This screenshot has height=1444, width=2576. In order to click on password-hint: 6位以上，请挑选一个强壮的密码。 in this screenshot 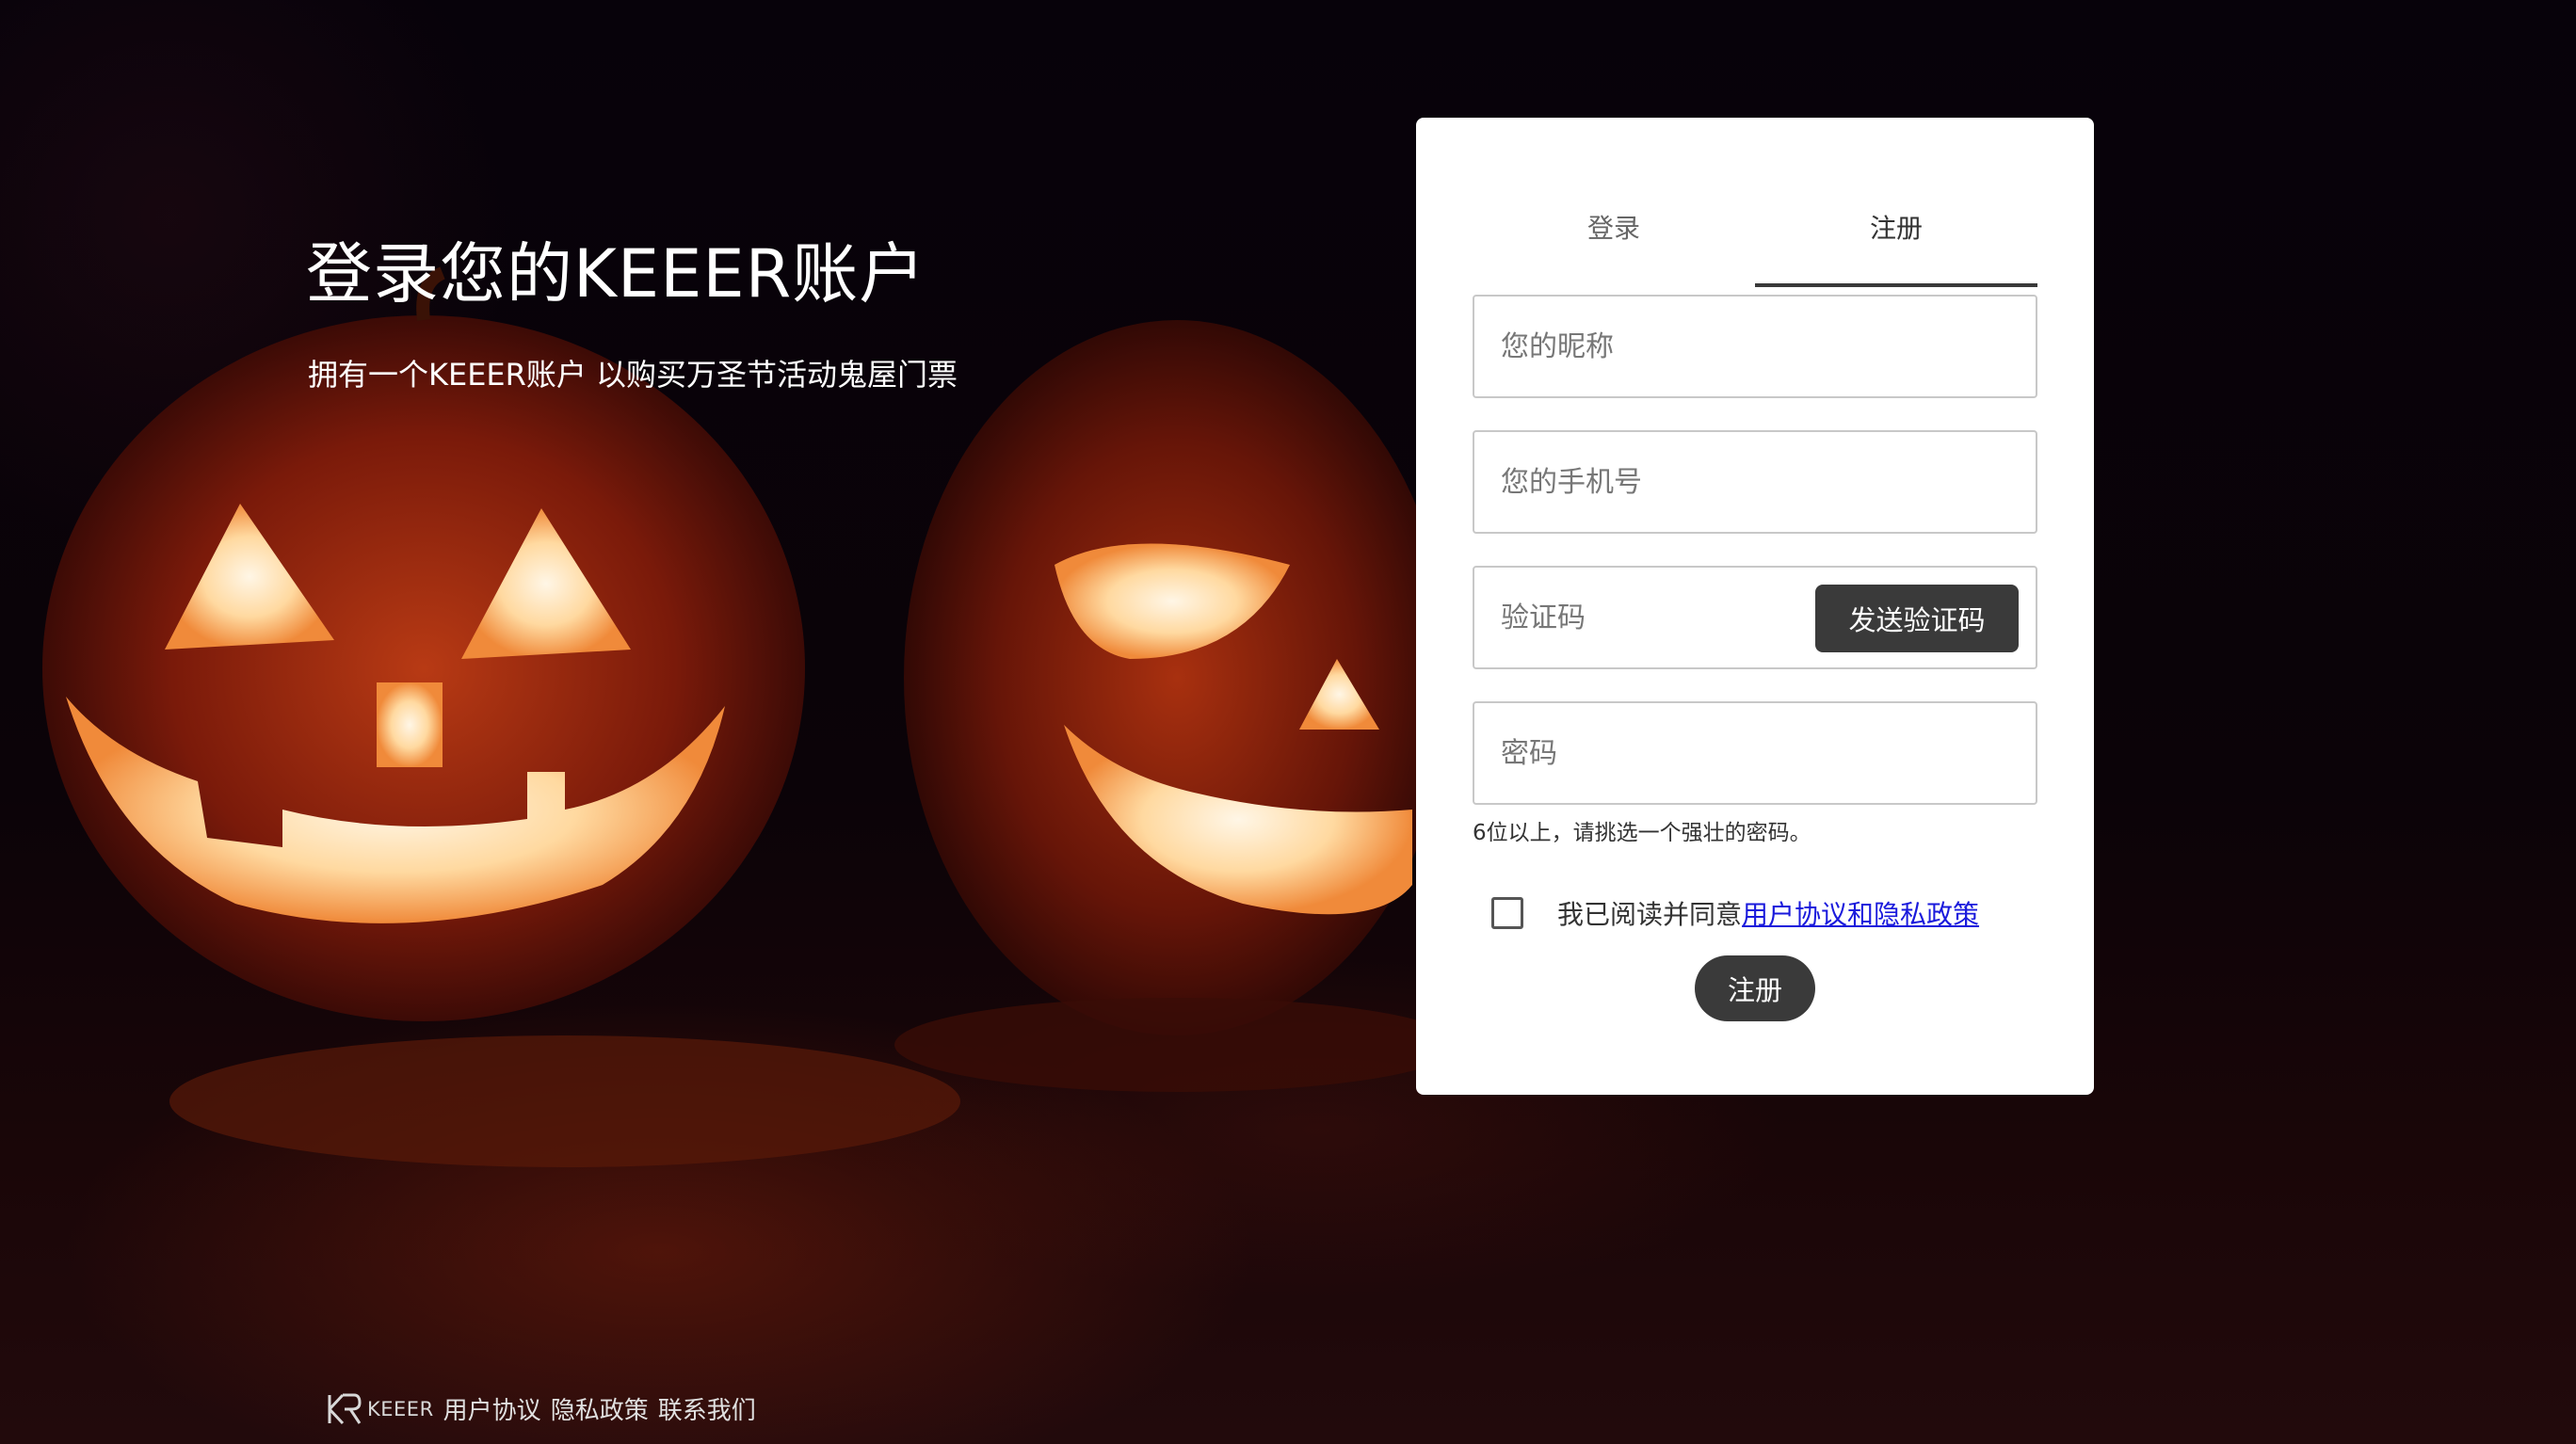, I will do `click(1642, 833)`.